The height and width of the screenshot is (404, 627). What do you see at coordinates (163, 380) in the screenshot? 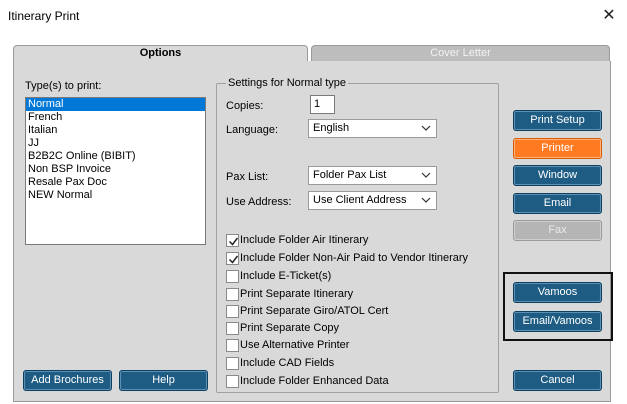
I see `help-button: Help` at bounding box center [163, 380].